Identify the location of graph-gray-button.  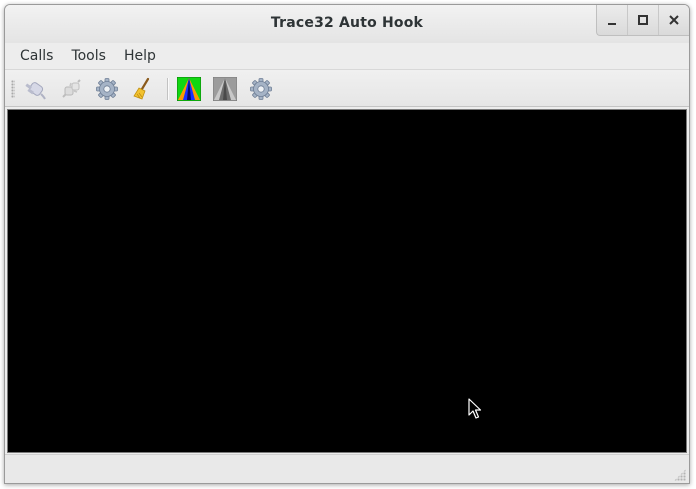
(225, 89).